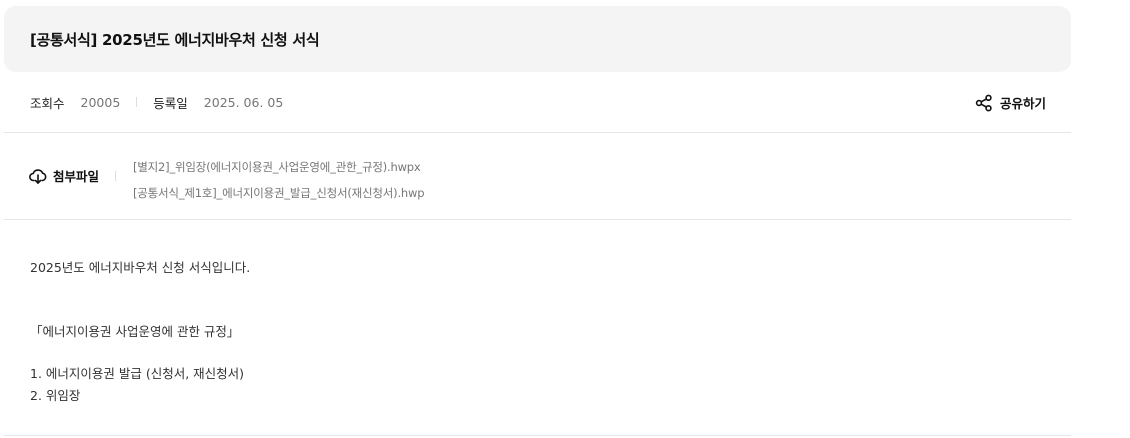 Image resolution: width=1130 pixels, height=438 pixels. I want to click on attachment-link-1: [별지2]_위임장(에너지이용권_사업운영에_관한_규정).hwpx, so click(278, 167).